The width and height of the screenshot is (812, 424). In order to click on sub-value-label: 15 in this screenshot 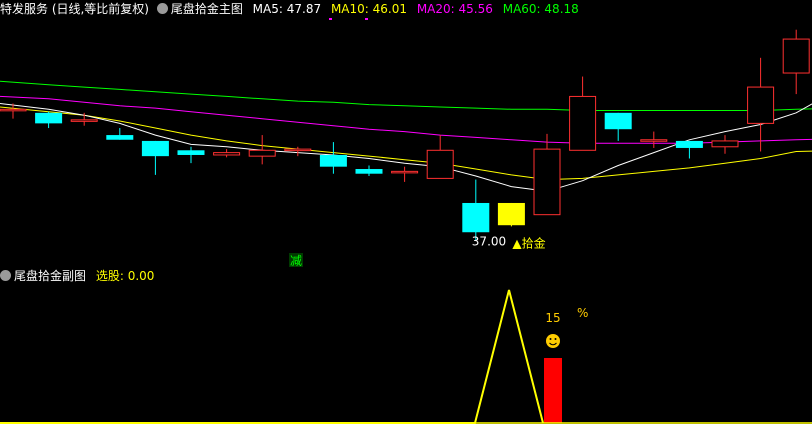, I will do `click(552, 318)`.